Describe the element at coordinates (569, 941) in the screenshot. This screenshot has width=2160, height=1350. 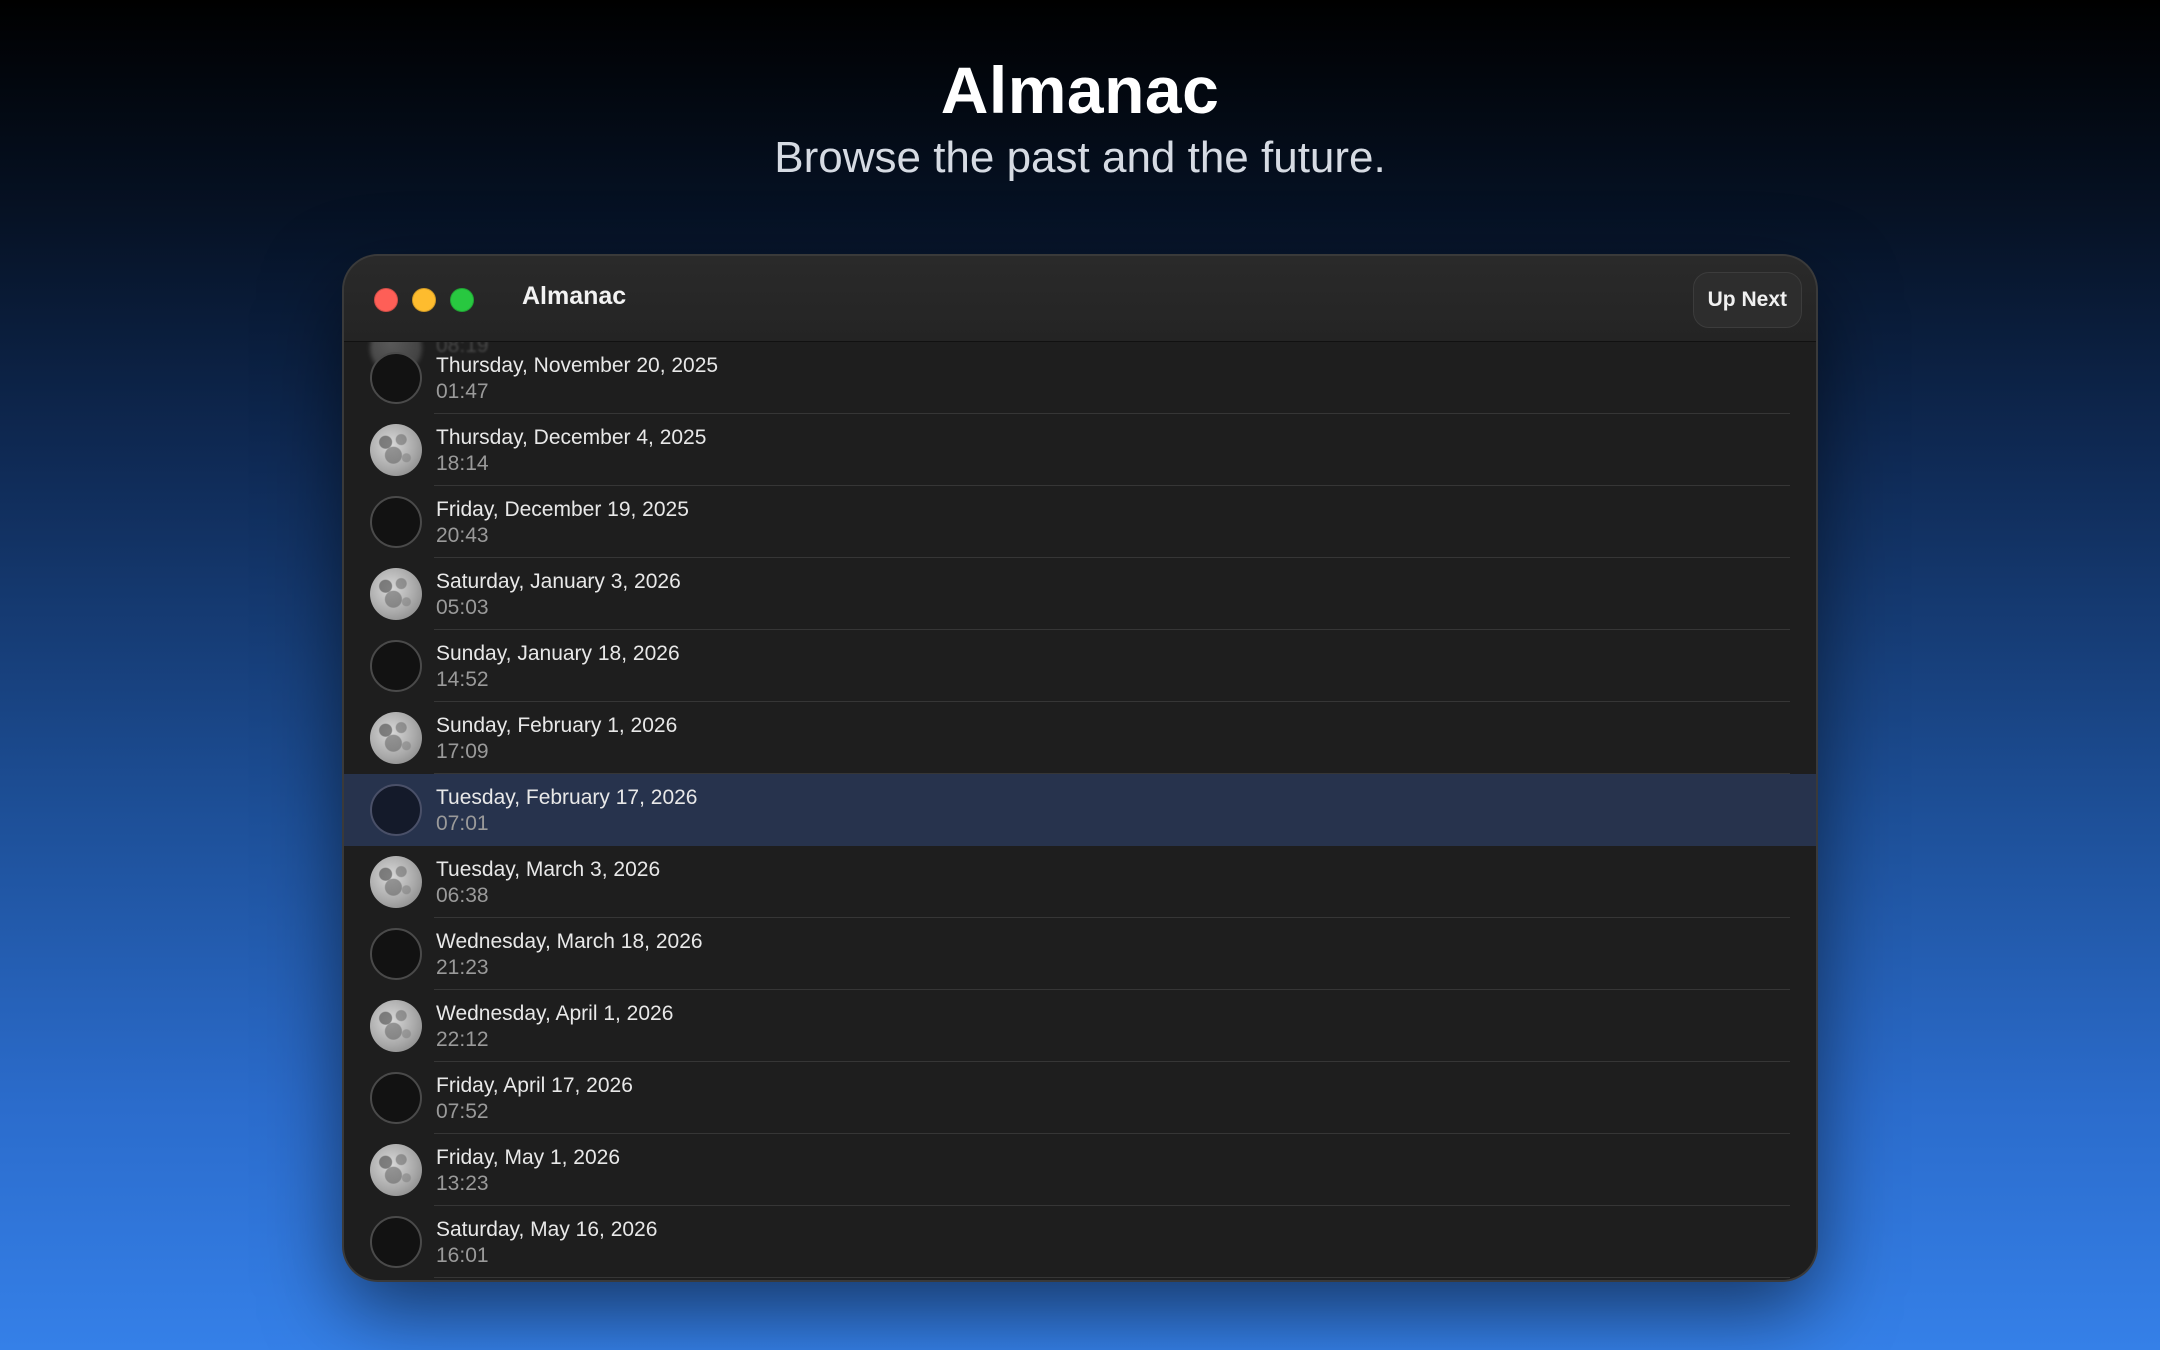
I see `event-date: Wednesday, March 18, 2026` at that location.